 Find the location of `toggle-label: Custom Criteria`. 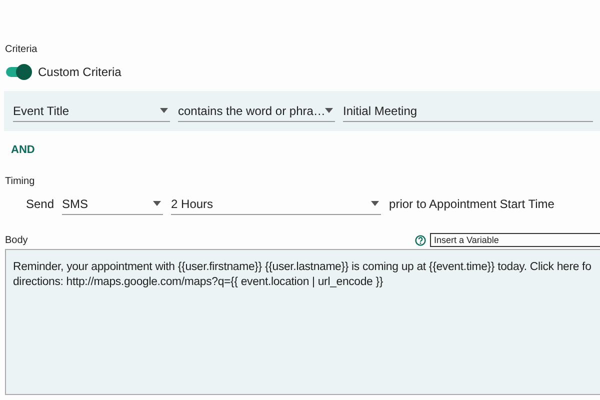

toggle-label: Custom Criteria is located at coordinates (80, 72).